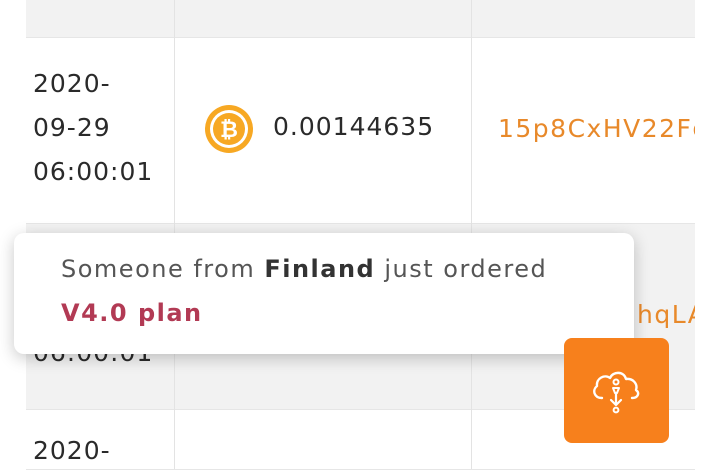  What do you see at coordinates (93, 127) in the screenshot?
I see `transaction-date: 2020- 09-29 06:00:01` at bounding box center [93, 127].